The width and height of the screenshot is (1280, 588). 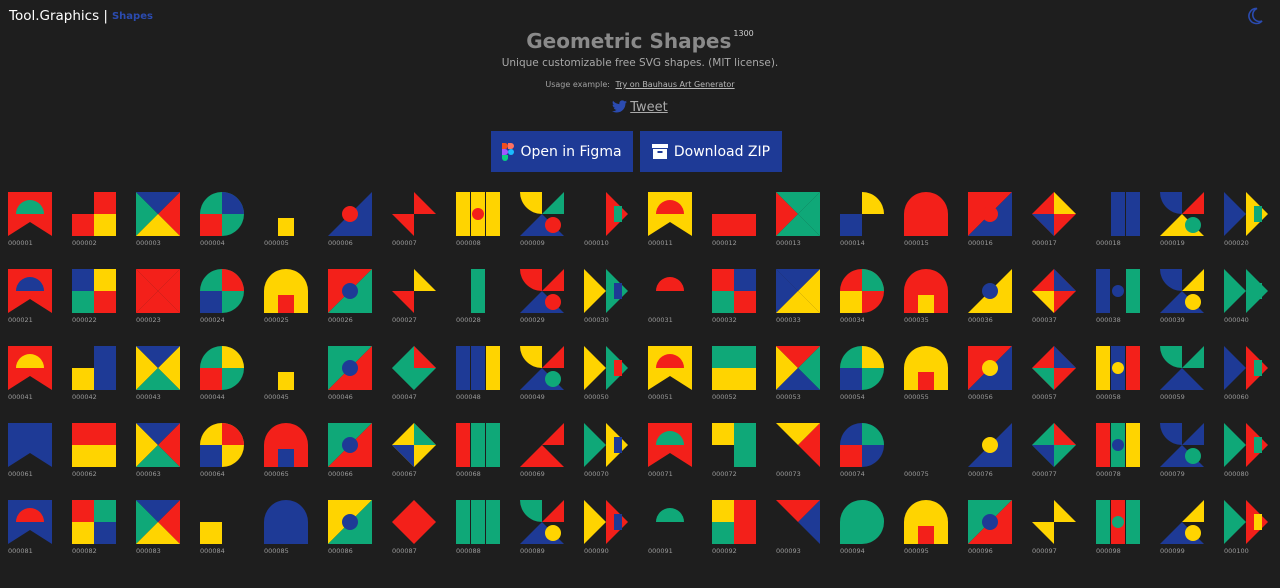 What do you see at coordinates (735, 376) in the screenshot?
I see `shape-tile: 000052` at bounding box center [735, 376].